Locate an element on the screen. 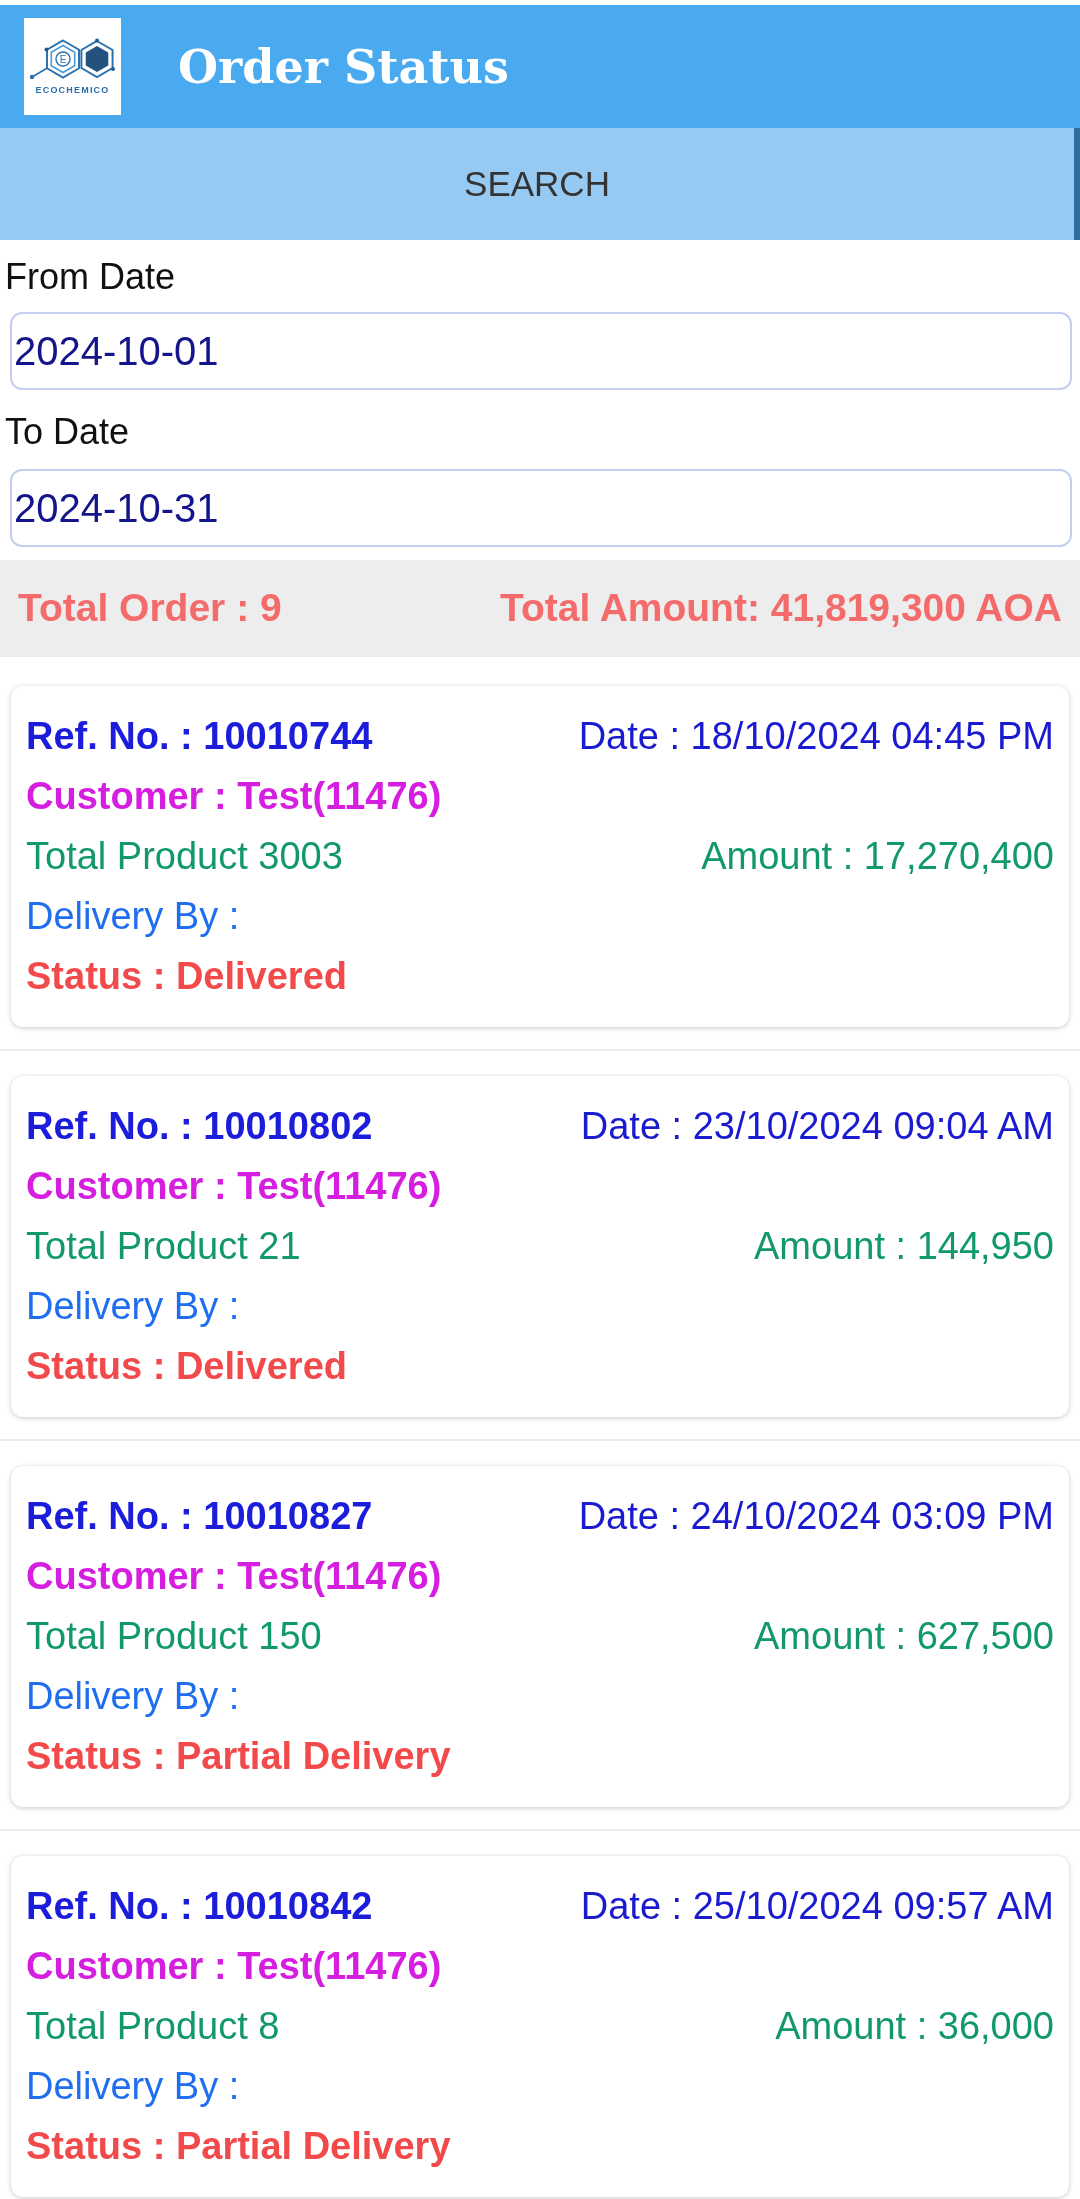 The image size is (1080, 2199). order-amount: Amount : 36,000 is located at coordinates (914, 2026).